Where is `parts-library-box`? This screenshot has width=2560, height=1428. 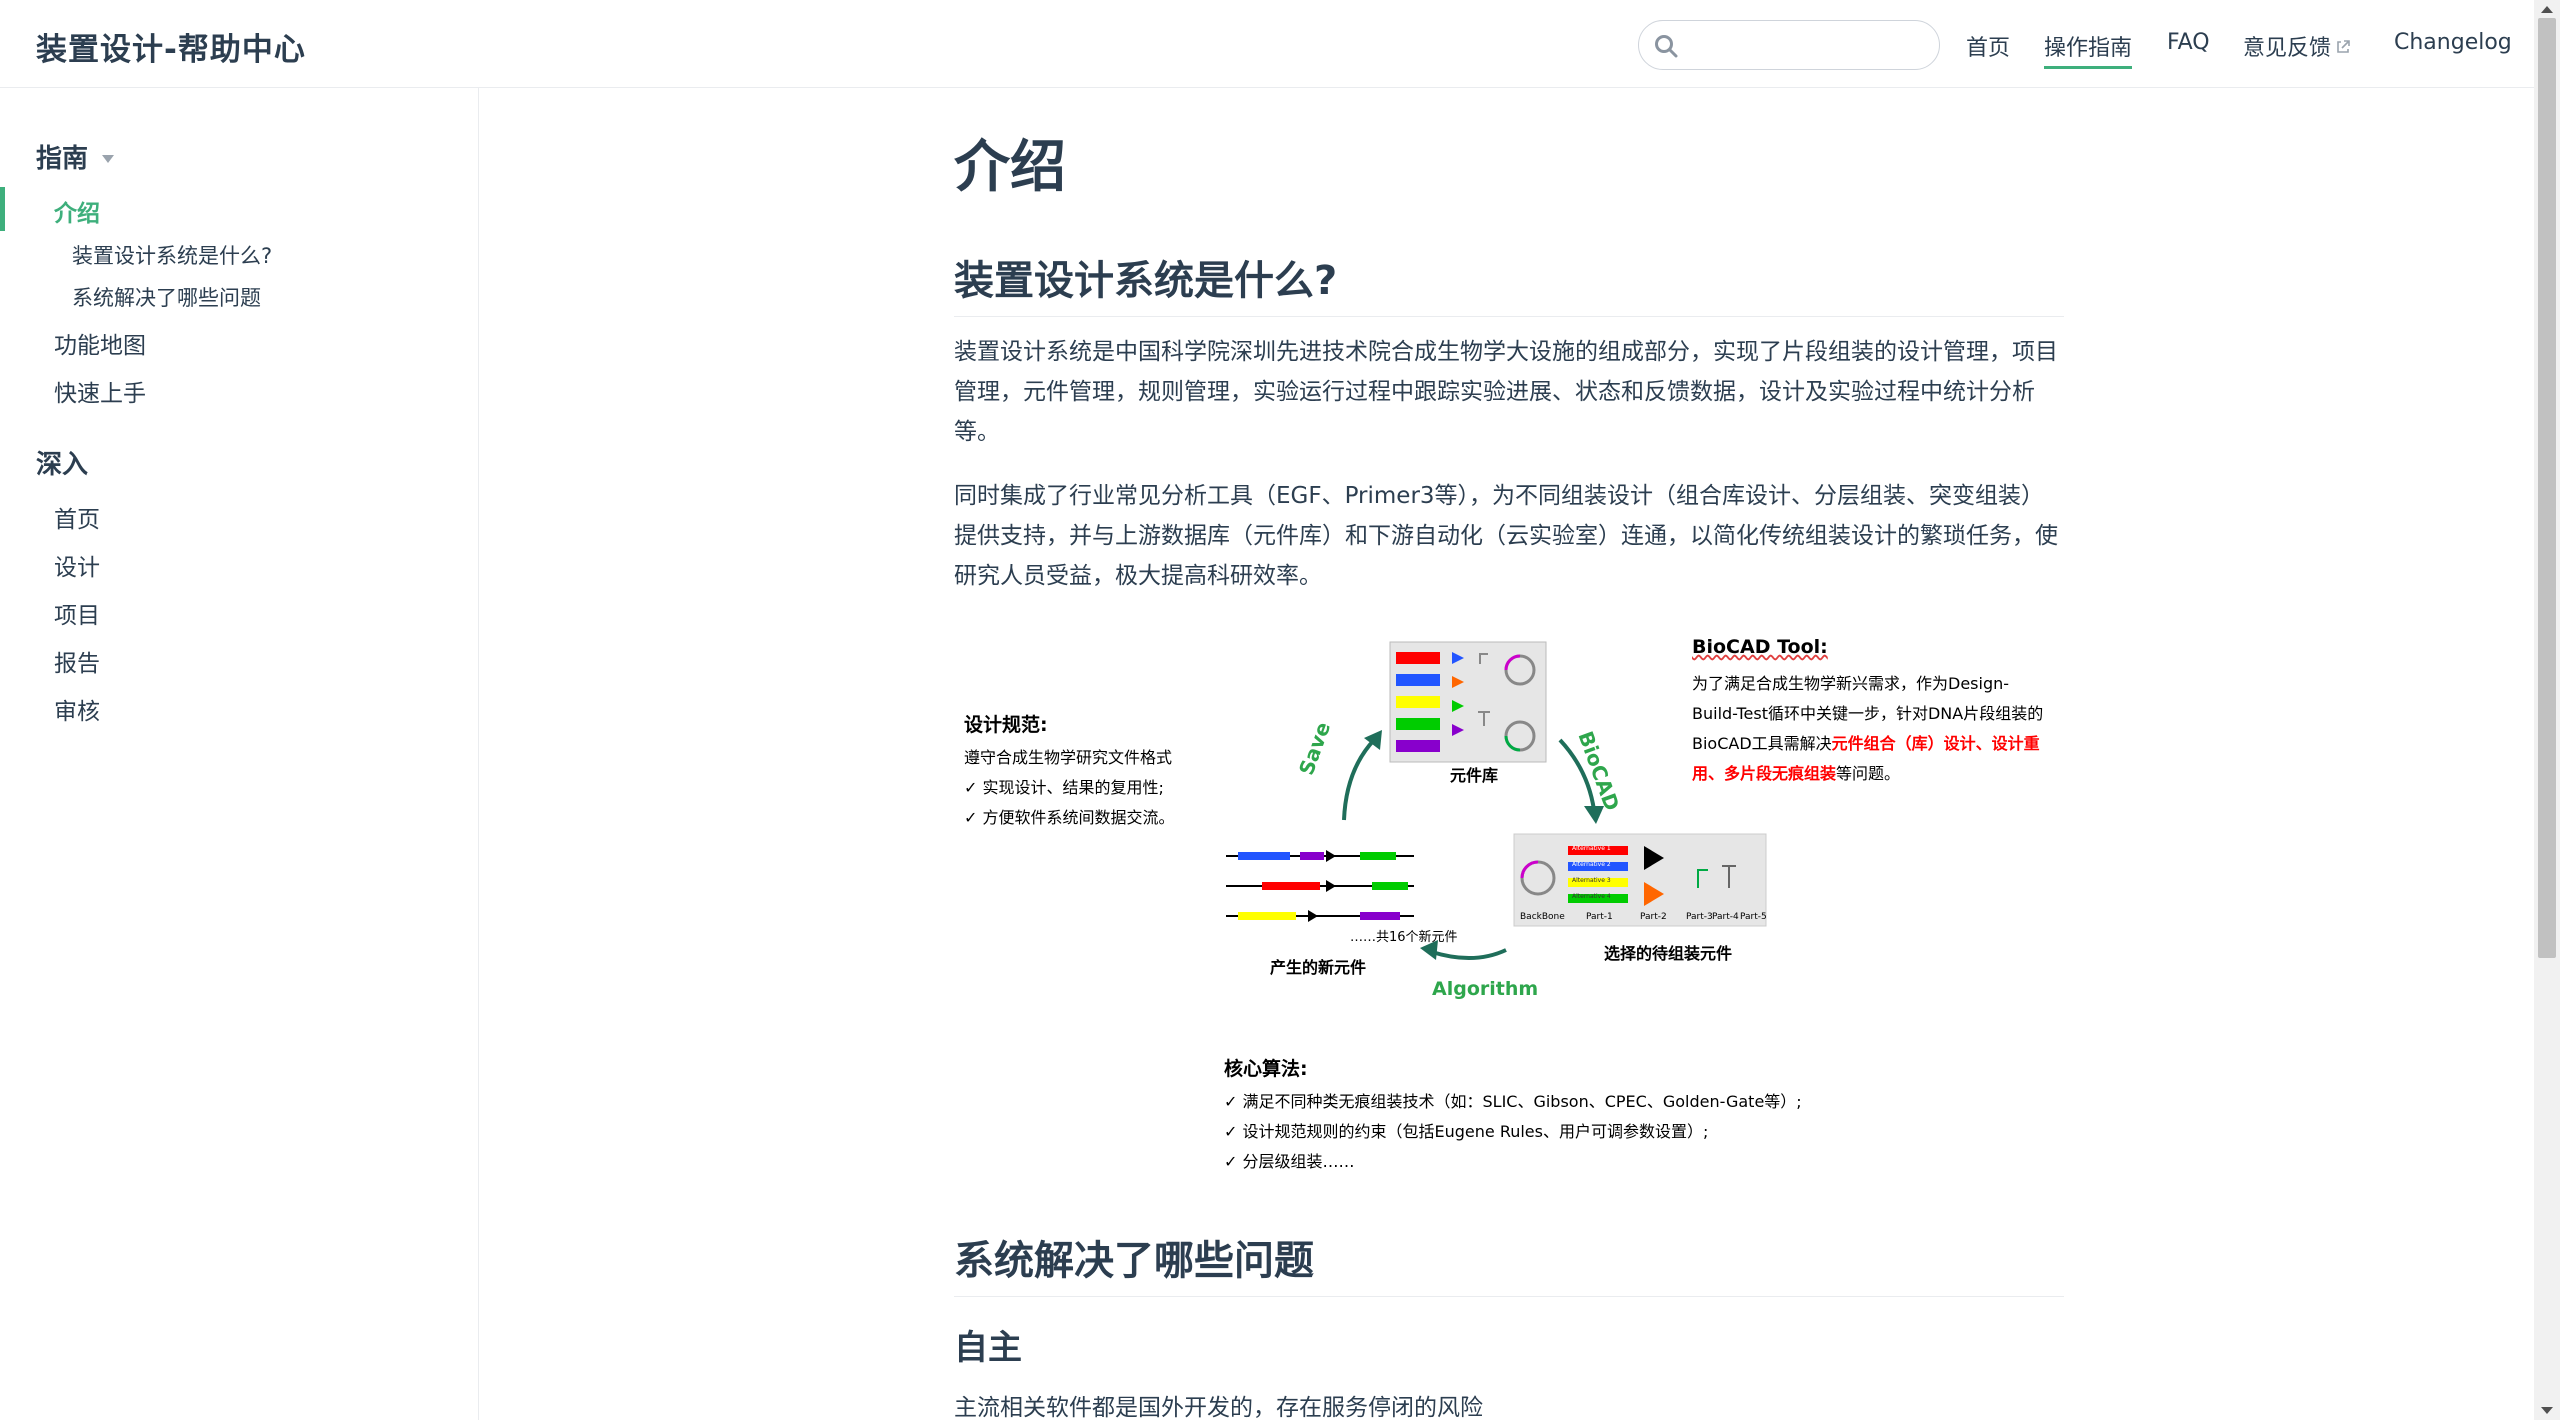
parts-library-box is located at coordinates (1468, 702).